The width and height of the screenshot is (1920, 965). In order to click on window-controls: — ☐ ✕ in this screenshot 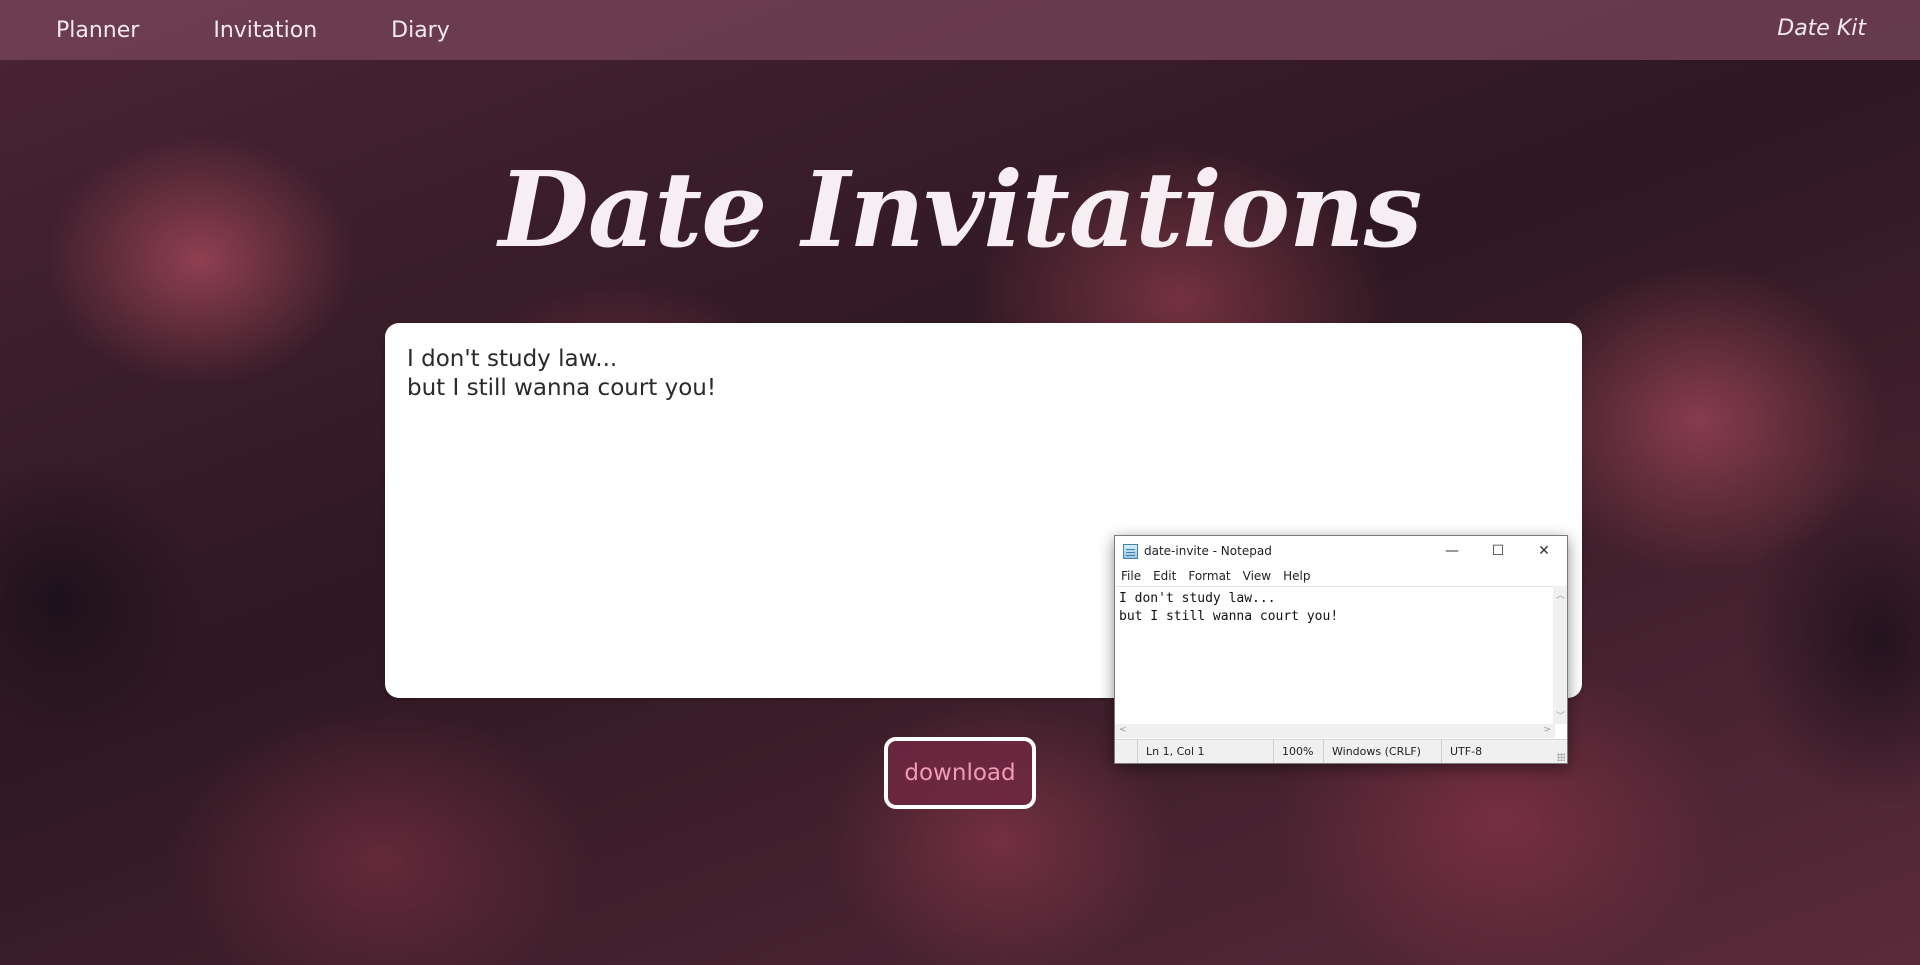, I will do `click(1498, 551)`.